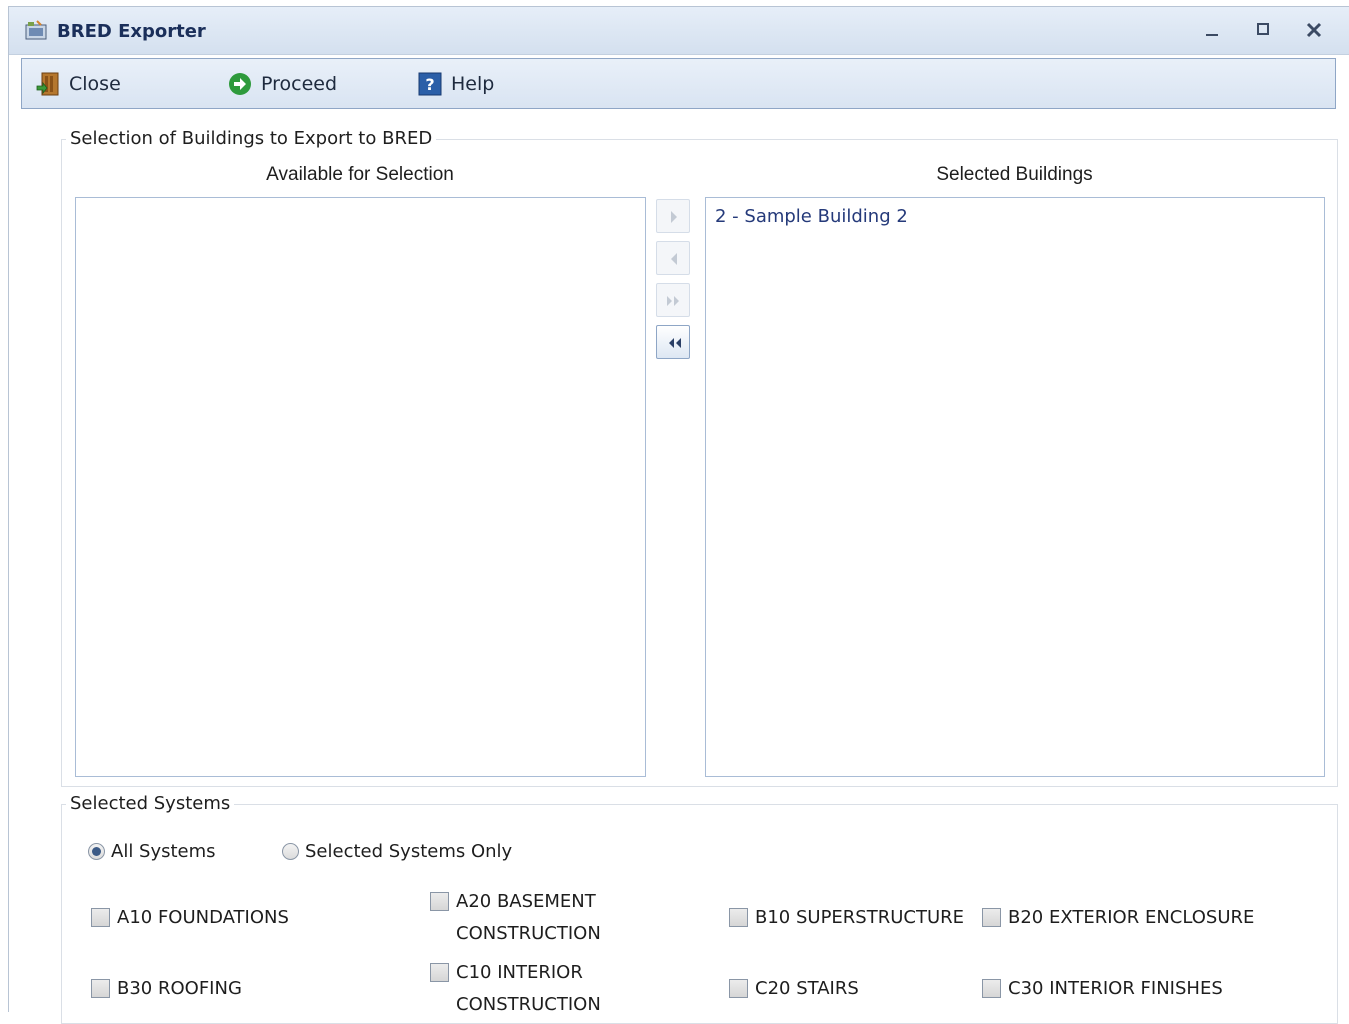  Describe the element at coordinates (179, 988) in the screenshot. I see `checkbox-label: B30 ROOFING` at that location.